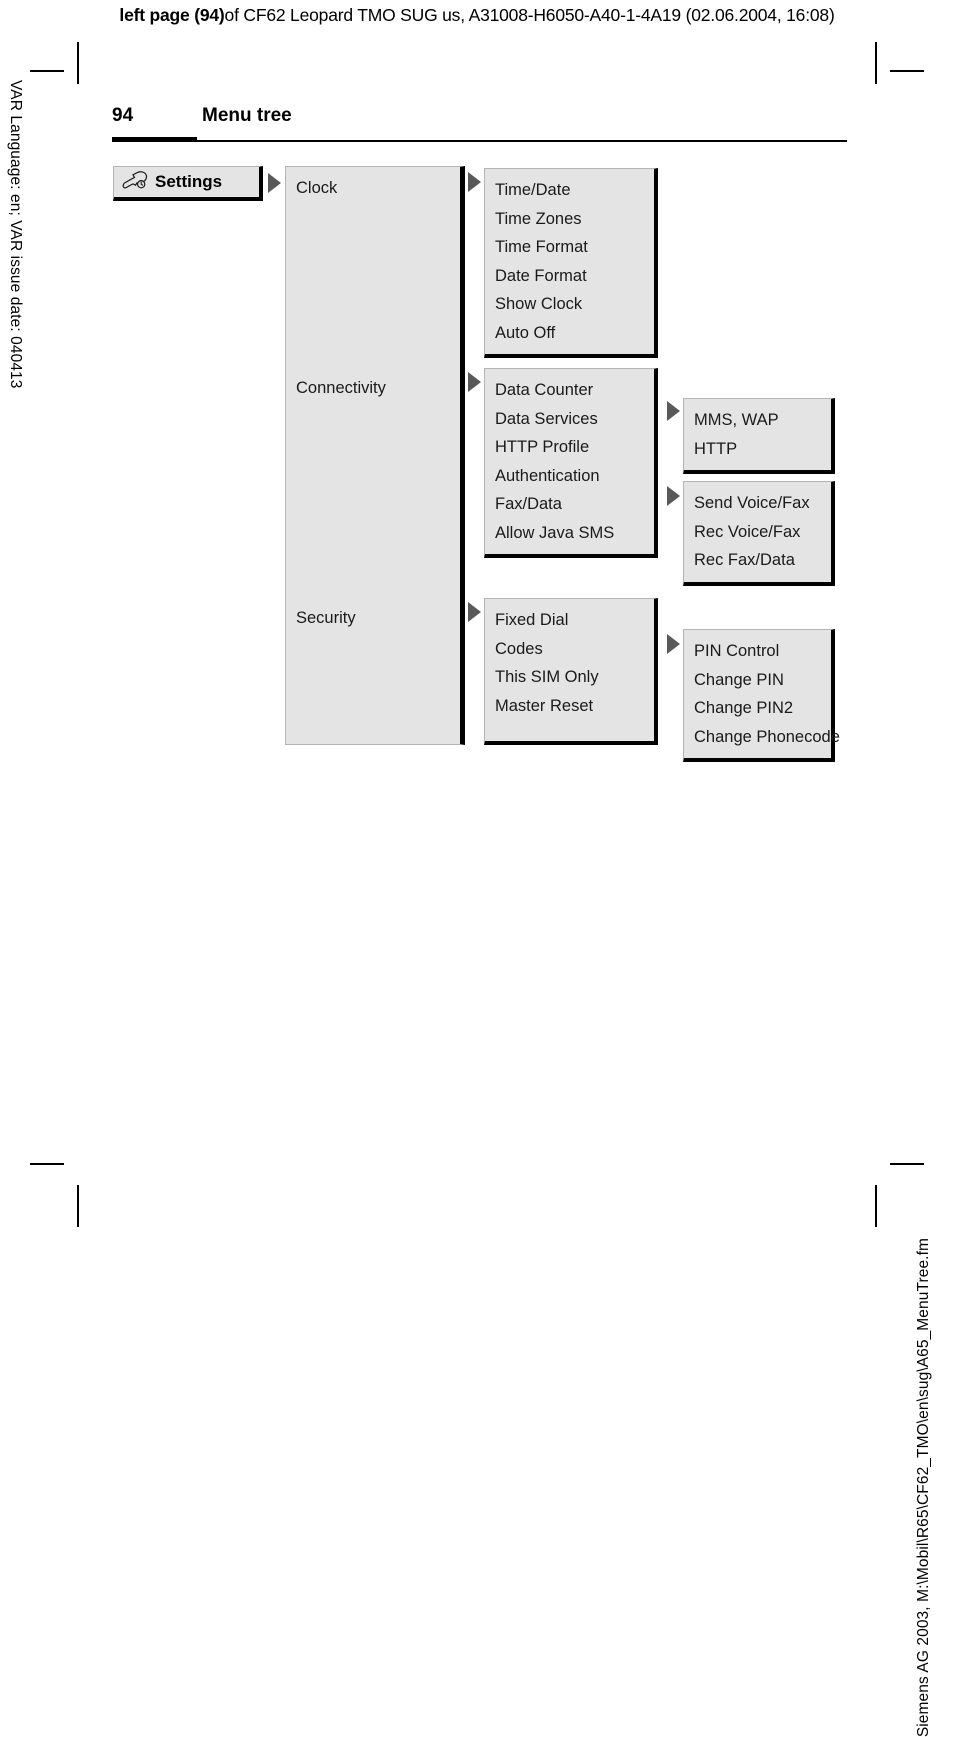  Describe the element at coordinates (274, 183) in the screenshot. I see `arrow-settings-to-level1` at that location.